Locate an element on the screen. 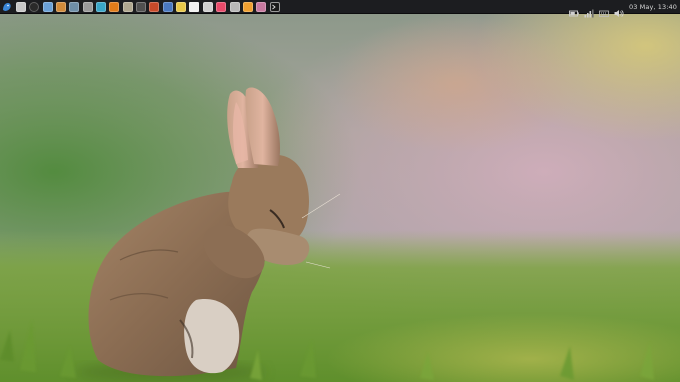  graphics-icon is located at coordinates (261, 6).